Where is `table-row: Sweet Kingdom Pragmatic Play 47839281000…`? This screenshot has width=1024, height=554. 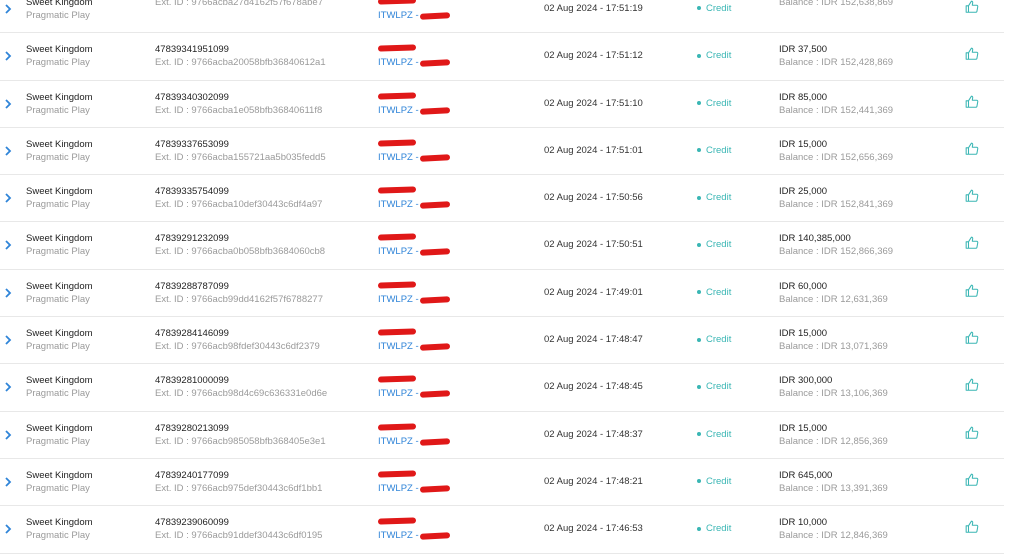 table-row: Sweet Kingdom Pragmatic Play 47839281000… is located at coordinates (502, 388).